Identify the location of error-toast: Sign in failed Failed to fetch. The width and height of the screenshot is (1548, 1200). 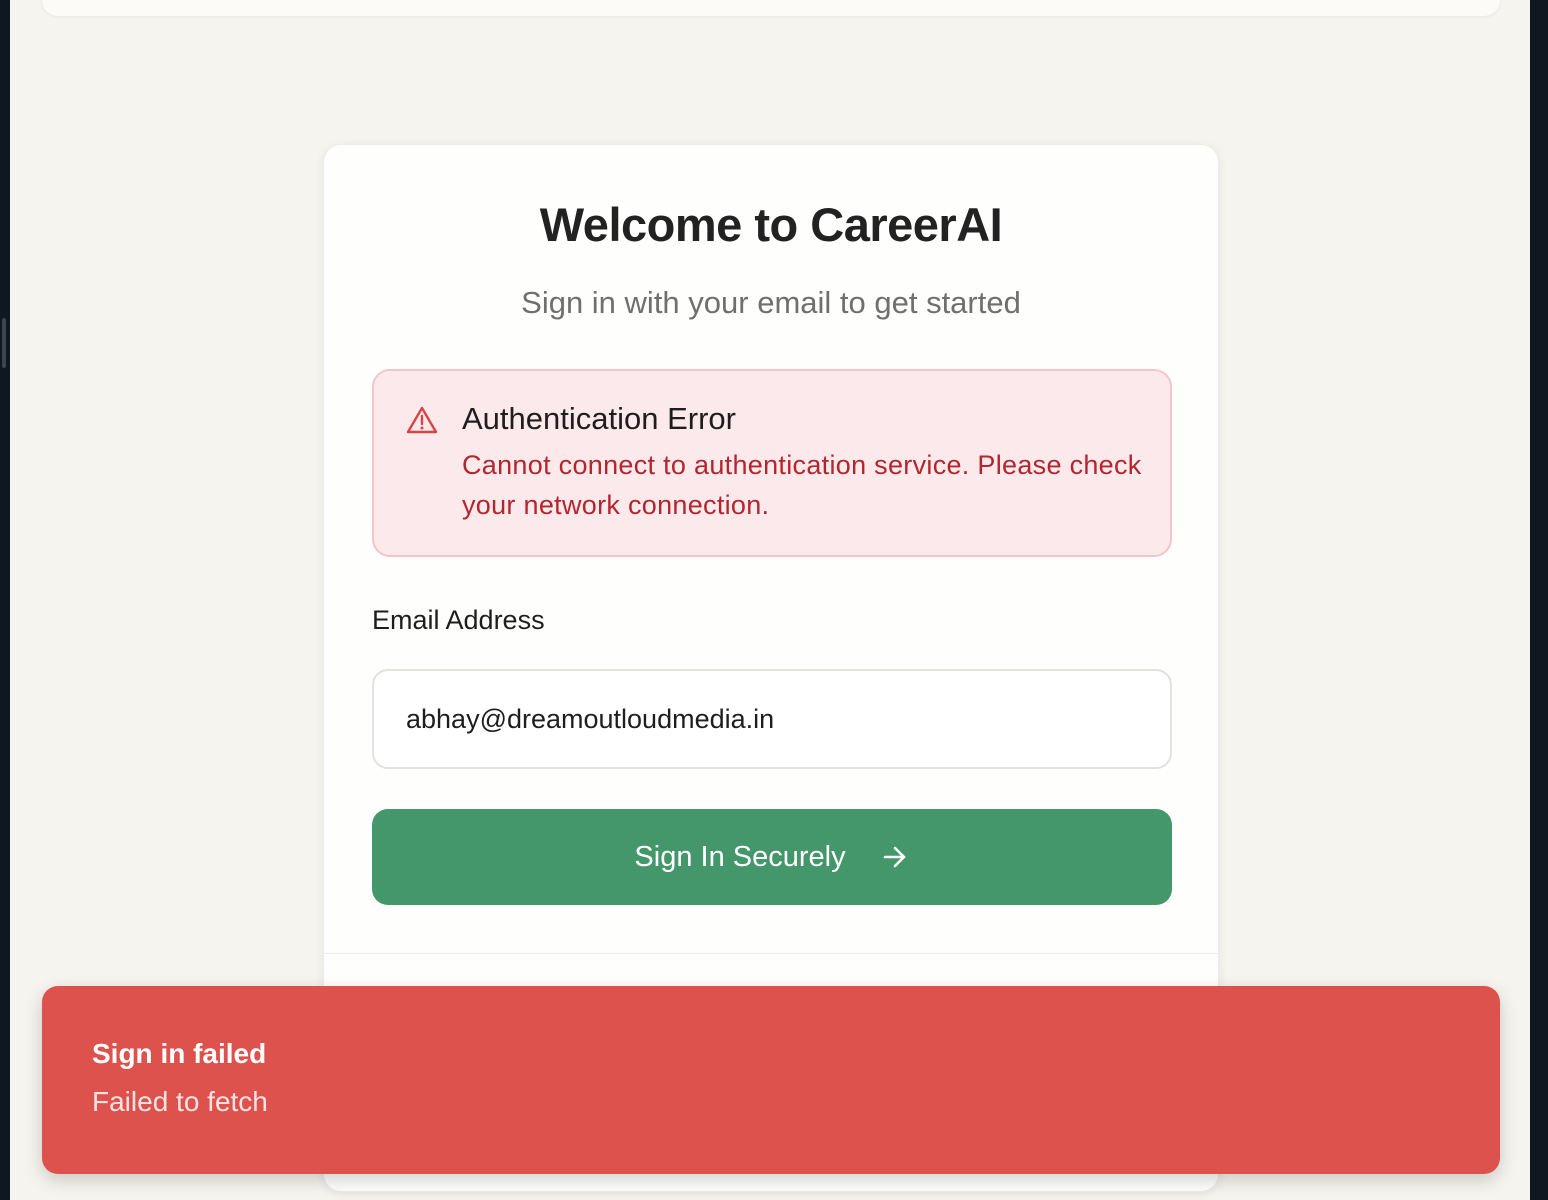
(771, 1080).